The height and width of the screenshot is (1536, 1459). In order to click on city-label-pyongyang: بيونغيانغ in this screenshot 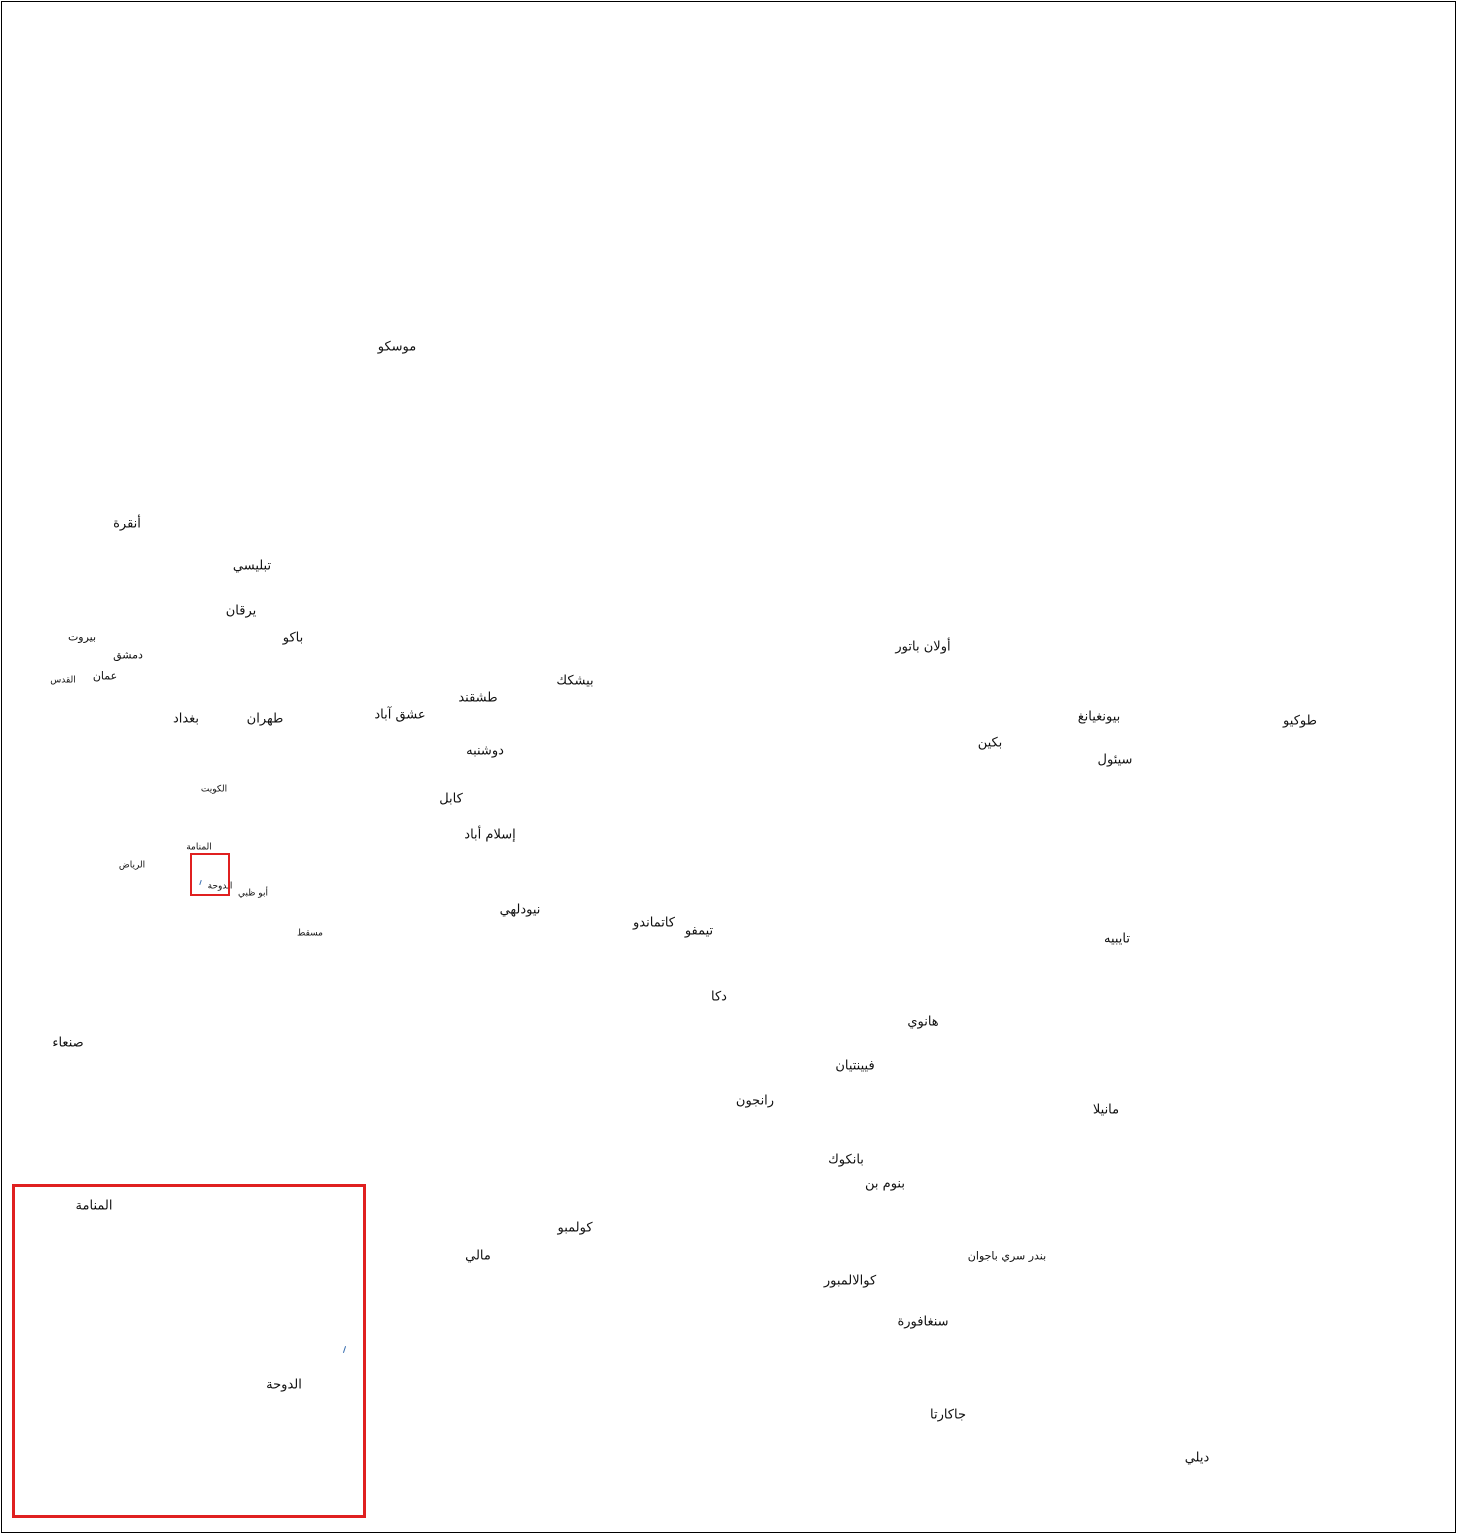, I will do `click(1099, 717)`.